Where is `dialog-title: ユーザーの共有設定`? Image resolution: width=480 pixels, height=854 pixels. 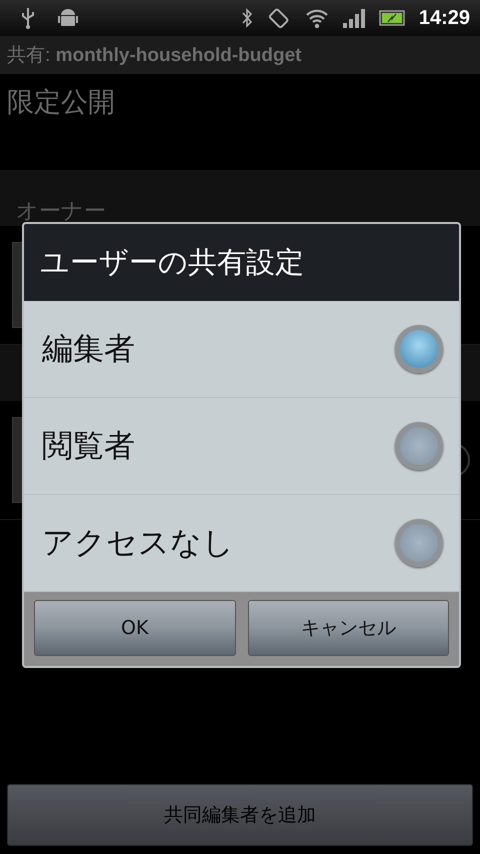
dialog-title: ユーザーの共有設定 is located at coordinates (172, 262).